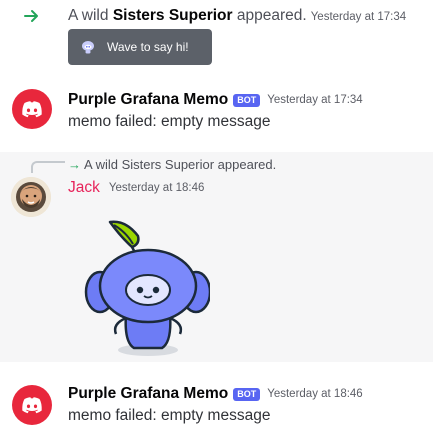 Image resolution: width=433 pixels, height=445 pixels. I want to click on user-avatar-image, so click(31, 197).